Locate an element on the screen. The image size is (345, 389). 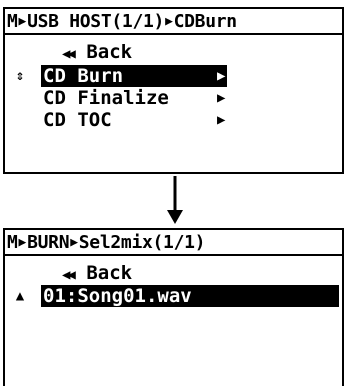
menu-item-cd-finalize: CD Finalize ▶ is located at coordinates (173, 98).